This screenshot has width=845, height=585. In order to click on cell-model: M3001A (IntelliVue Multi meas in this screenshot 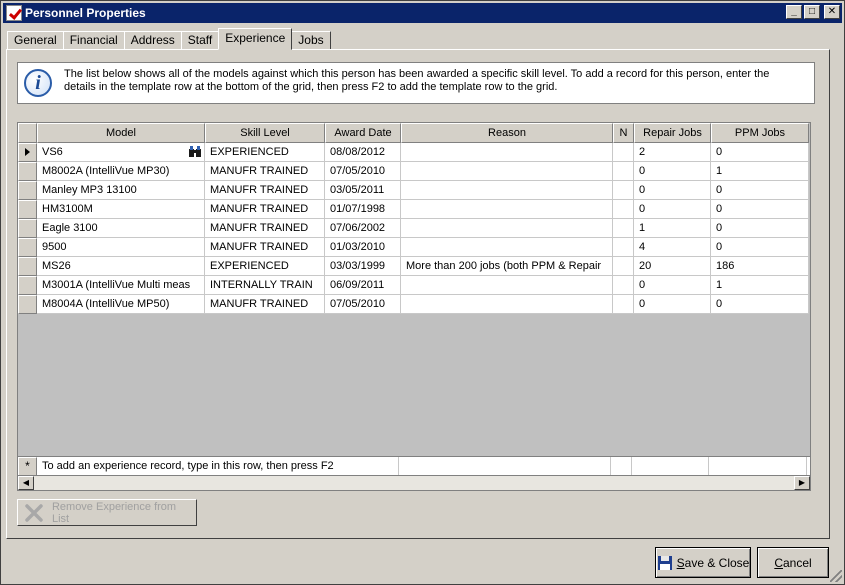, I will do `click(121, 285)`.